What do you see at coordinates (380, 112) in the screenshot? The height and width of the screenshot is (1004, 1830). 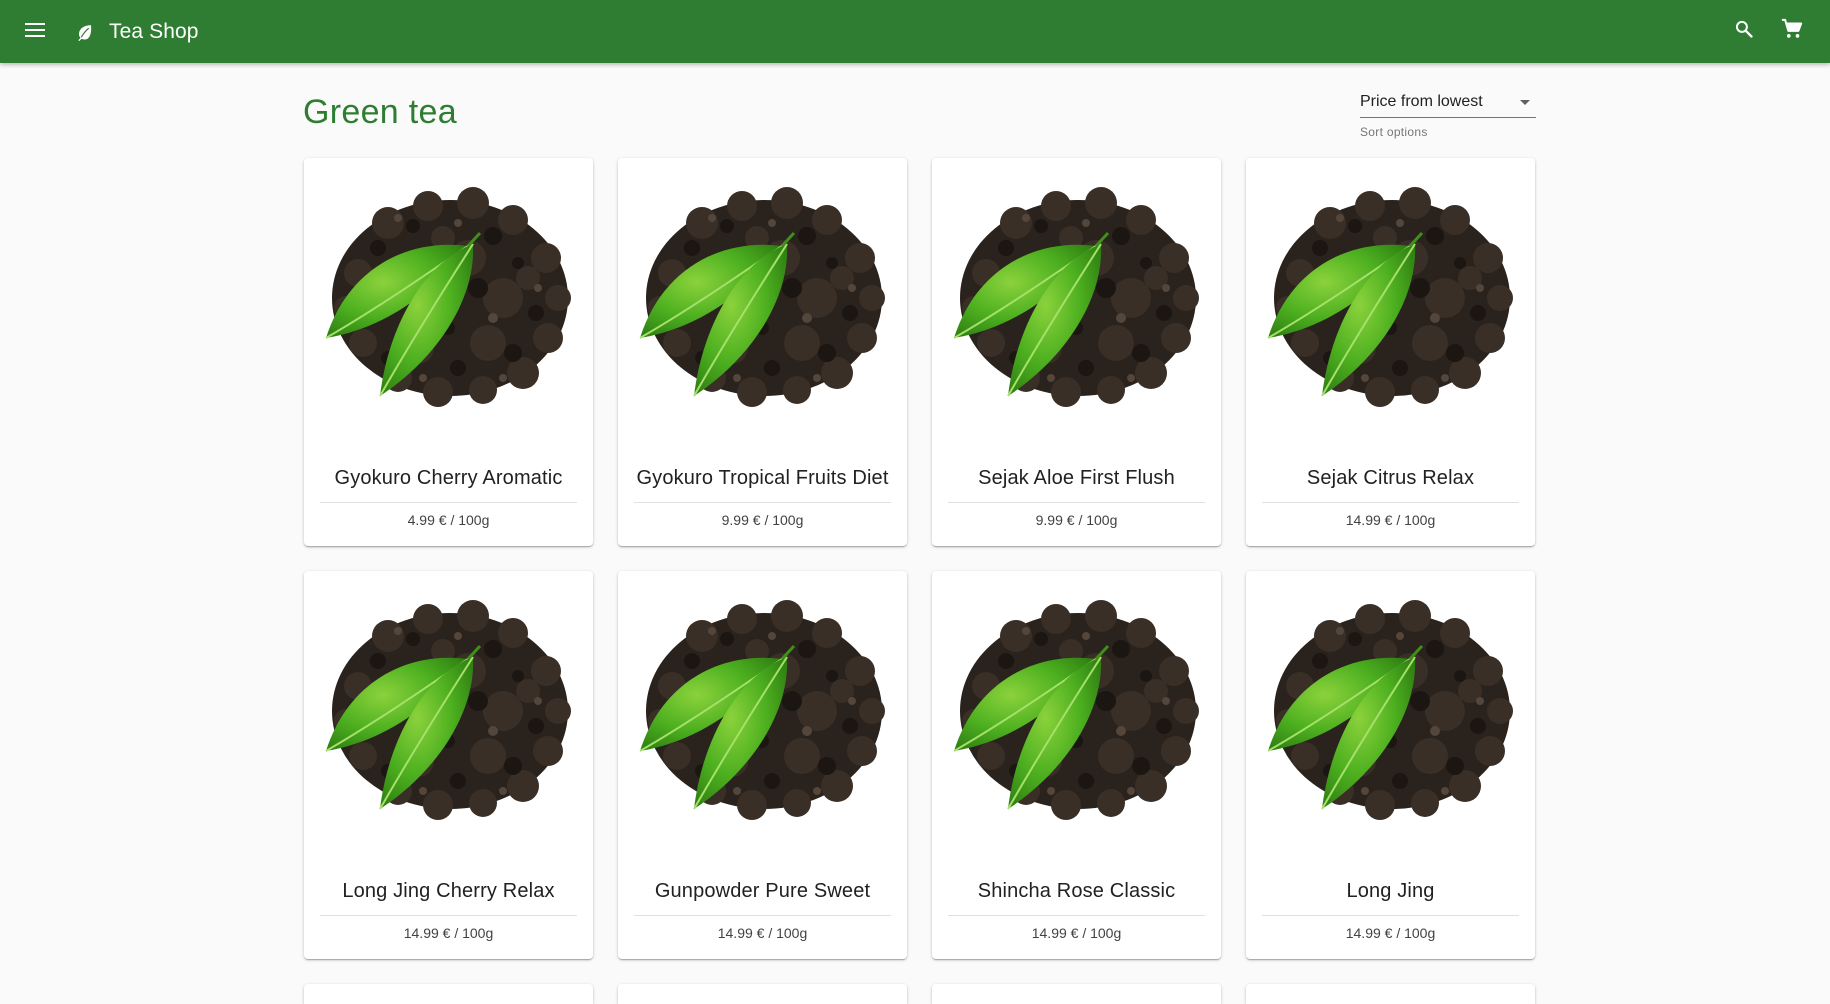 I see `page-title: Green tea` at bounding box center [380, 112].